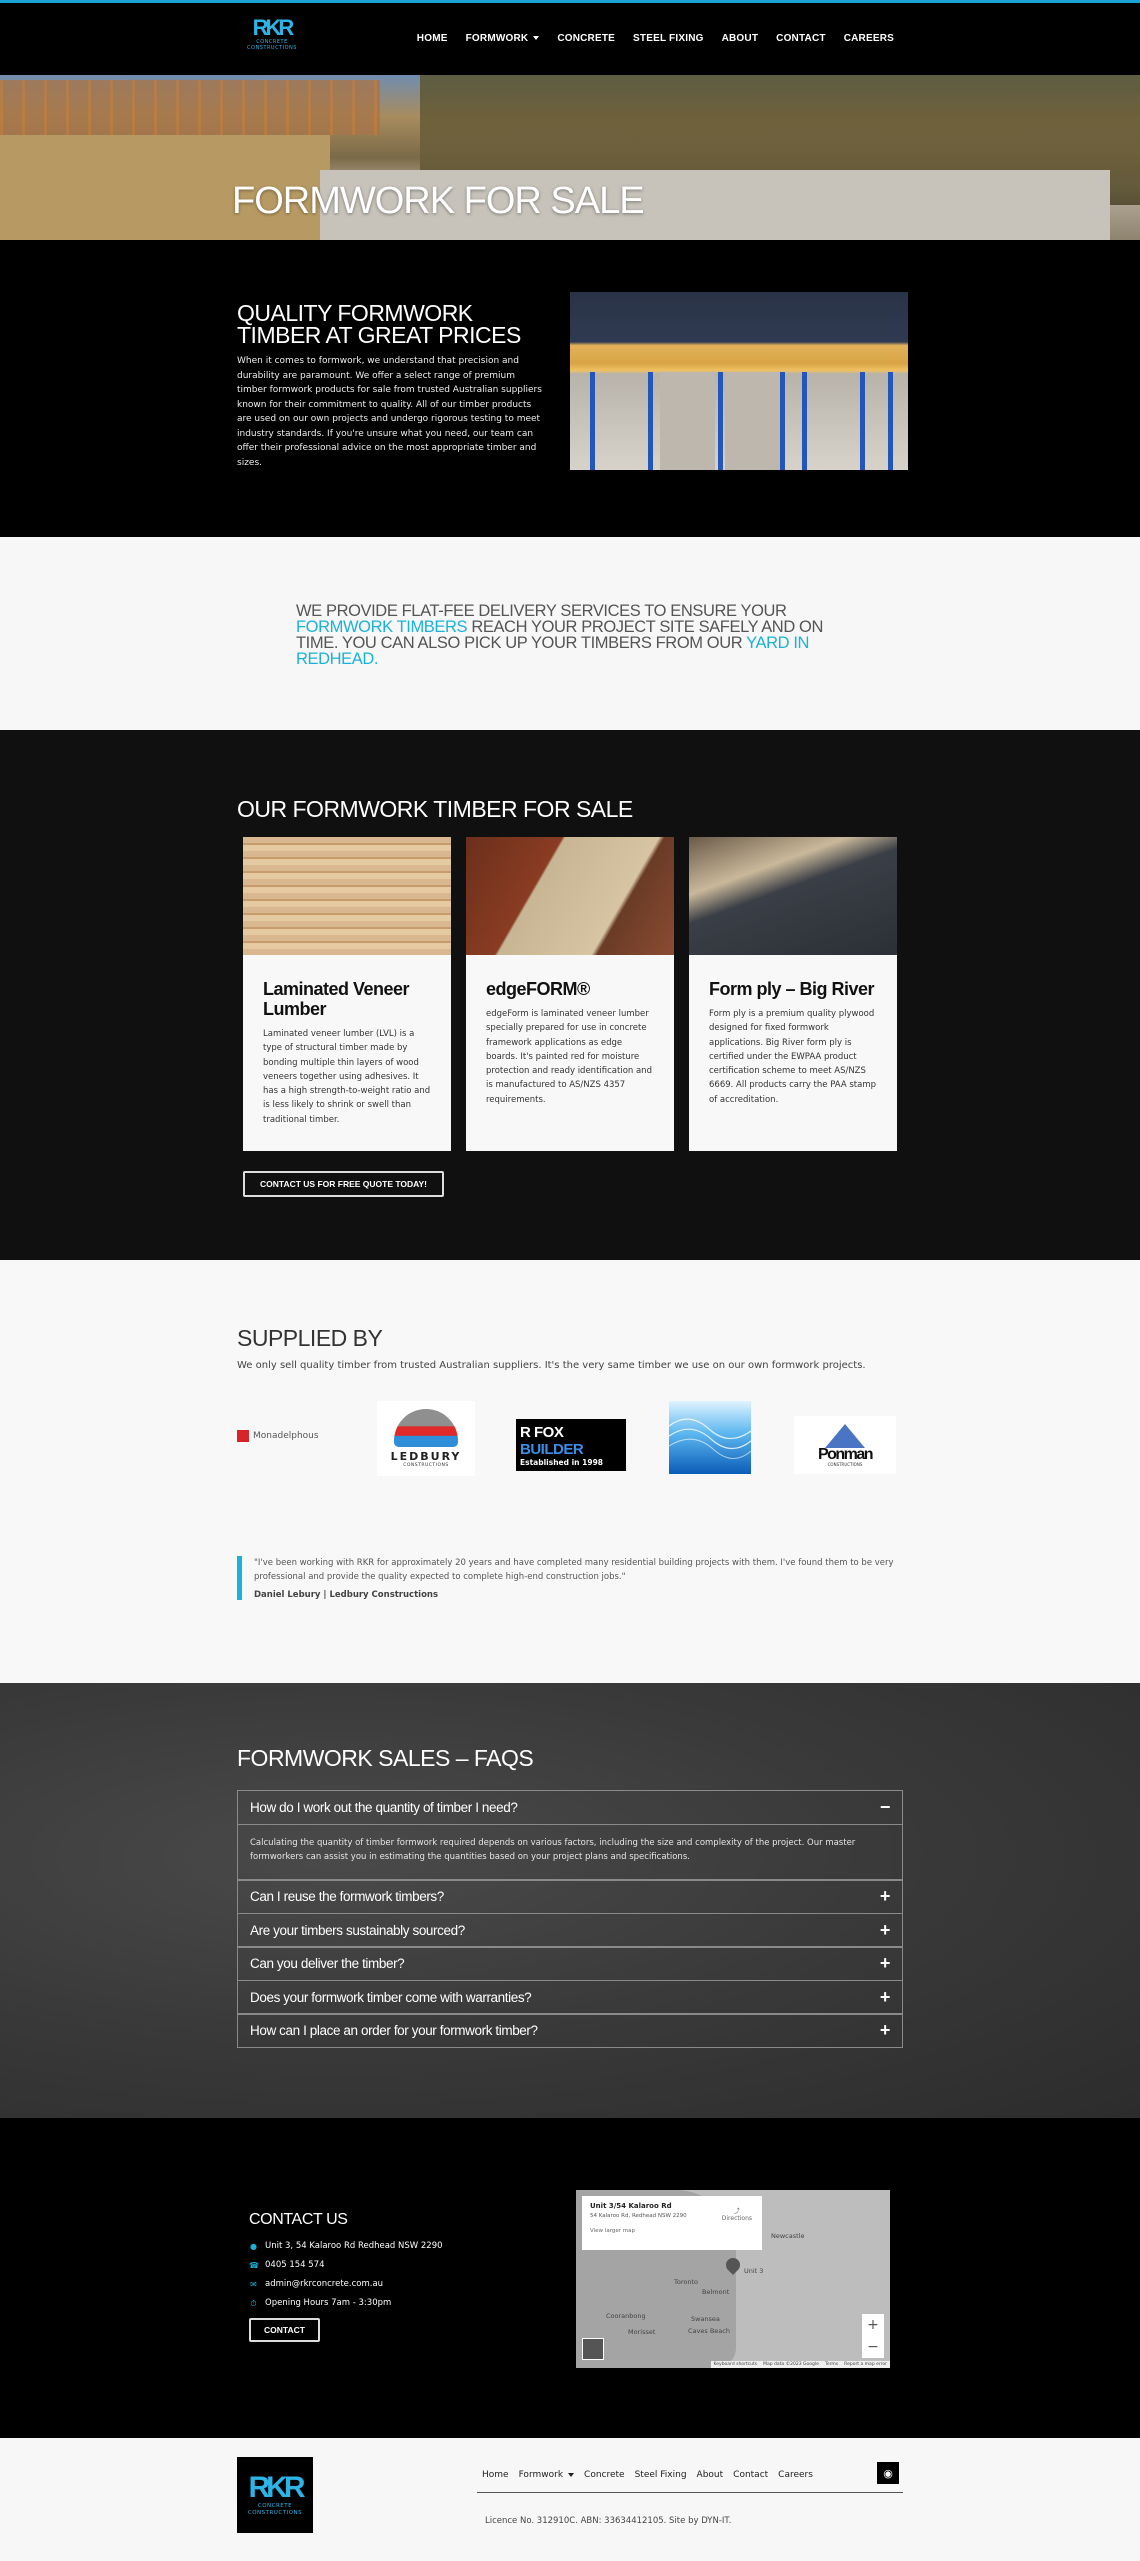 This screenshot has height=2561, width=1140. I want to click on product-image-lvl, so click(347, 896).